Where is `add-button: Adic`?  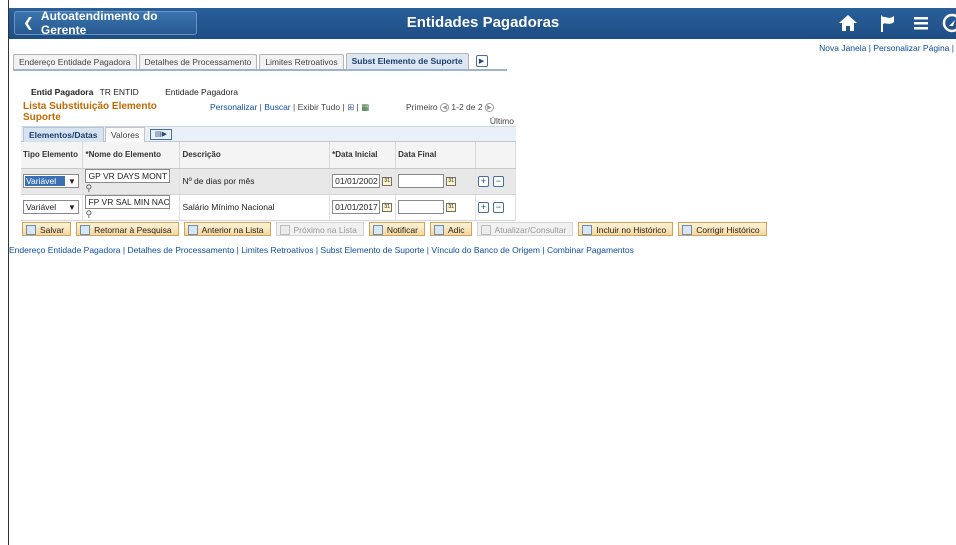
add-button: Adic is located at coordinates (451, 229).